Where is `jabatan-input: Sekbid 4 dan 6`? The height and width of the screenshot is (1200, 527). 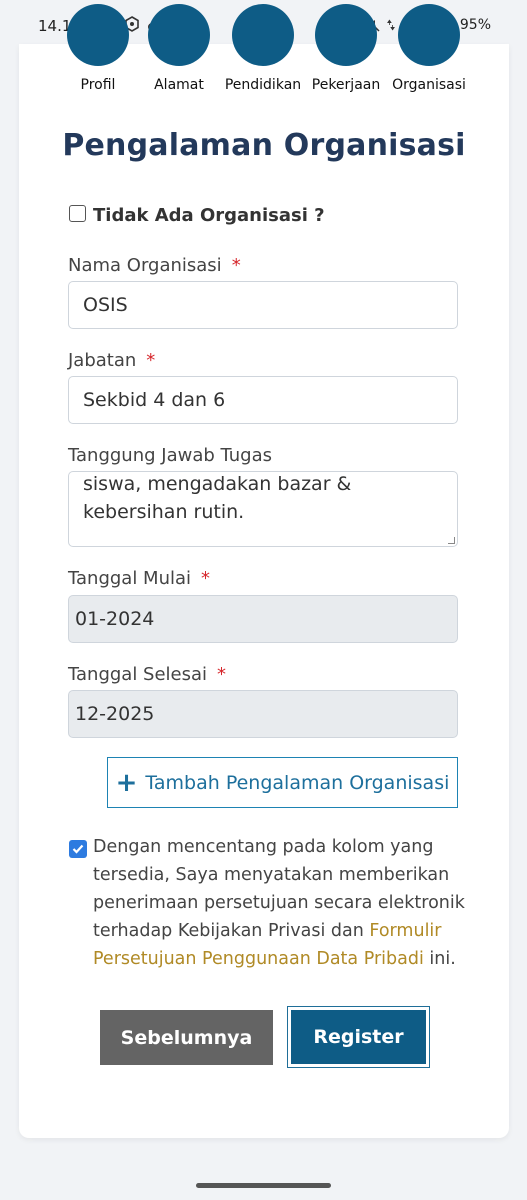
jabatan-input: Sekbid 4 dan 6 is located at coordinates (263, 400).